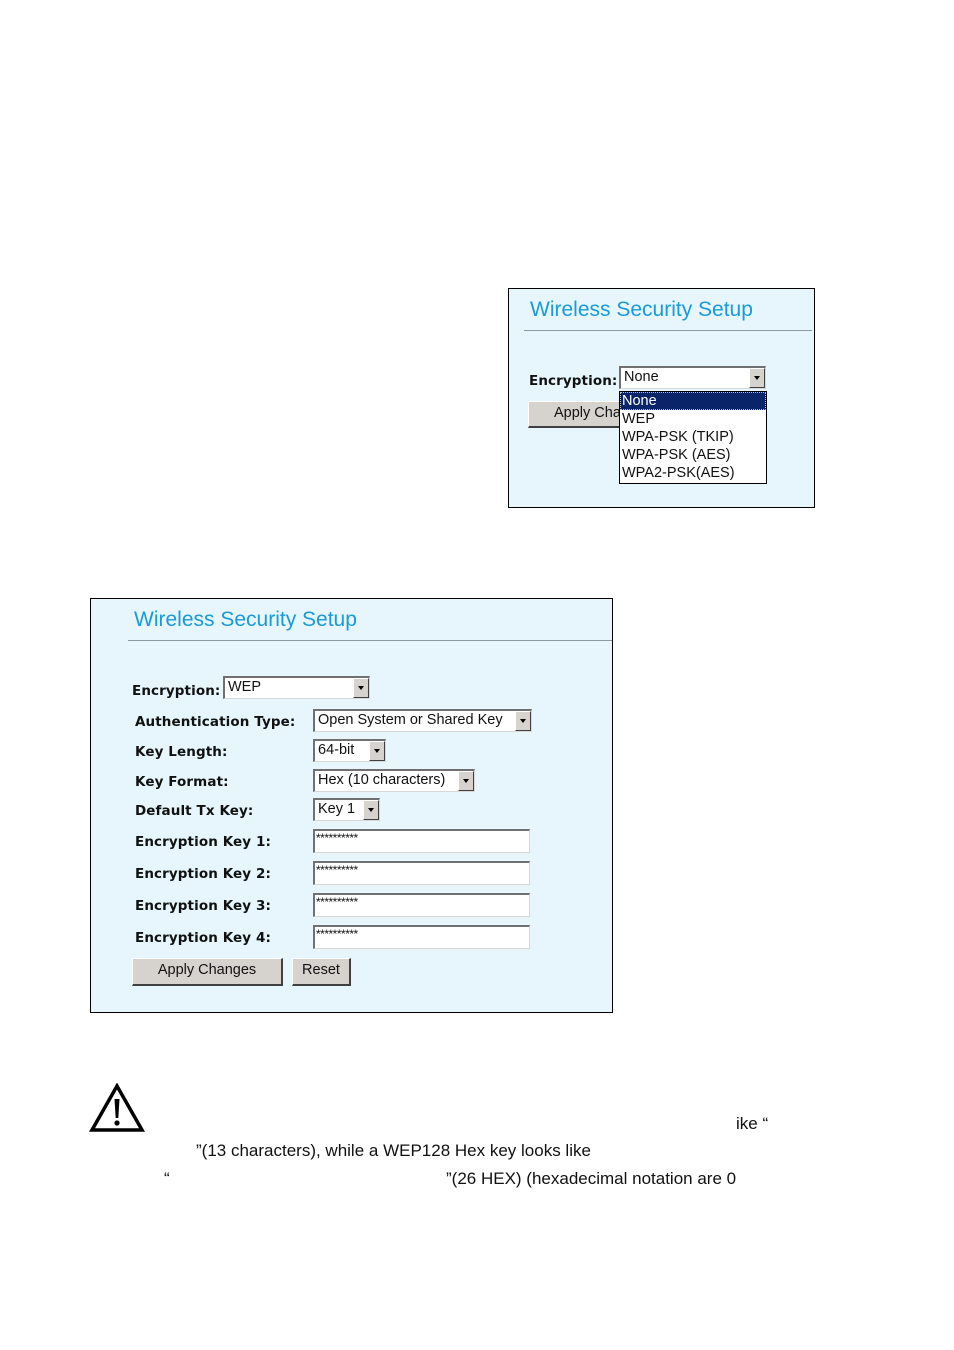 This screenshot has width=954, height=1350. I want to click on option-wpa2-psk-aes: WPA2-PSK(AES), so click(693, 473).